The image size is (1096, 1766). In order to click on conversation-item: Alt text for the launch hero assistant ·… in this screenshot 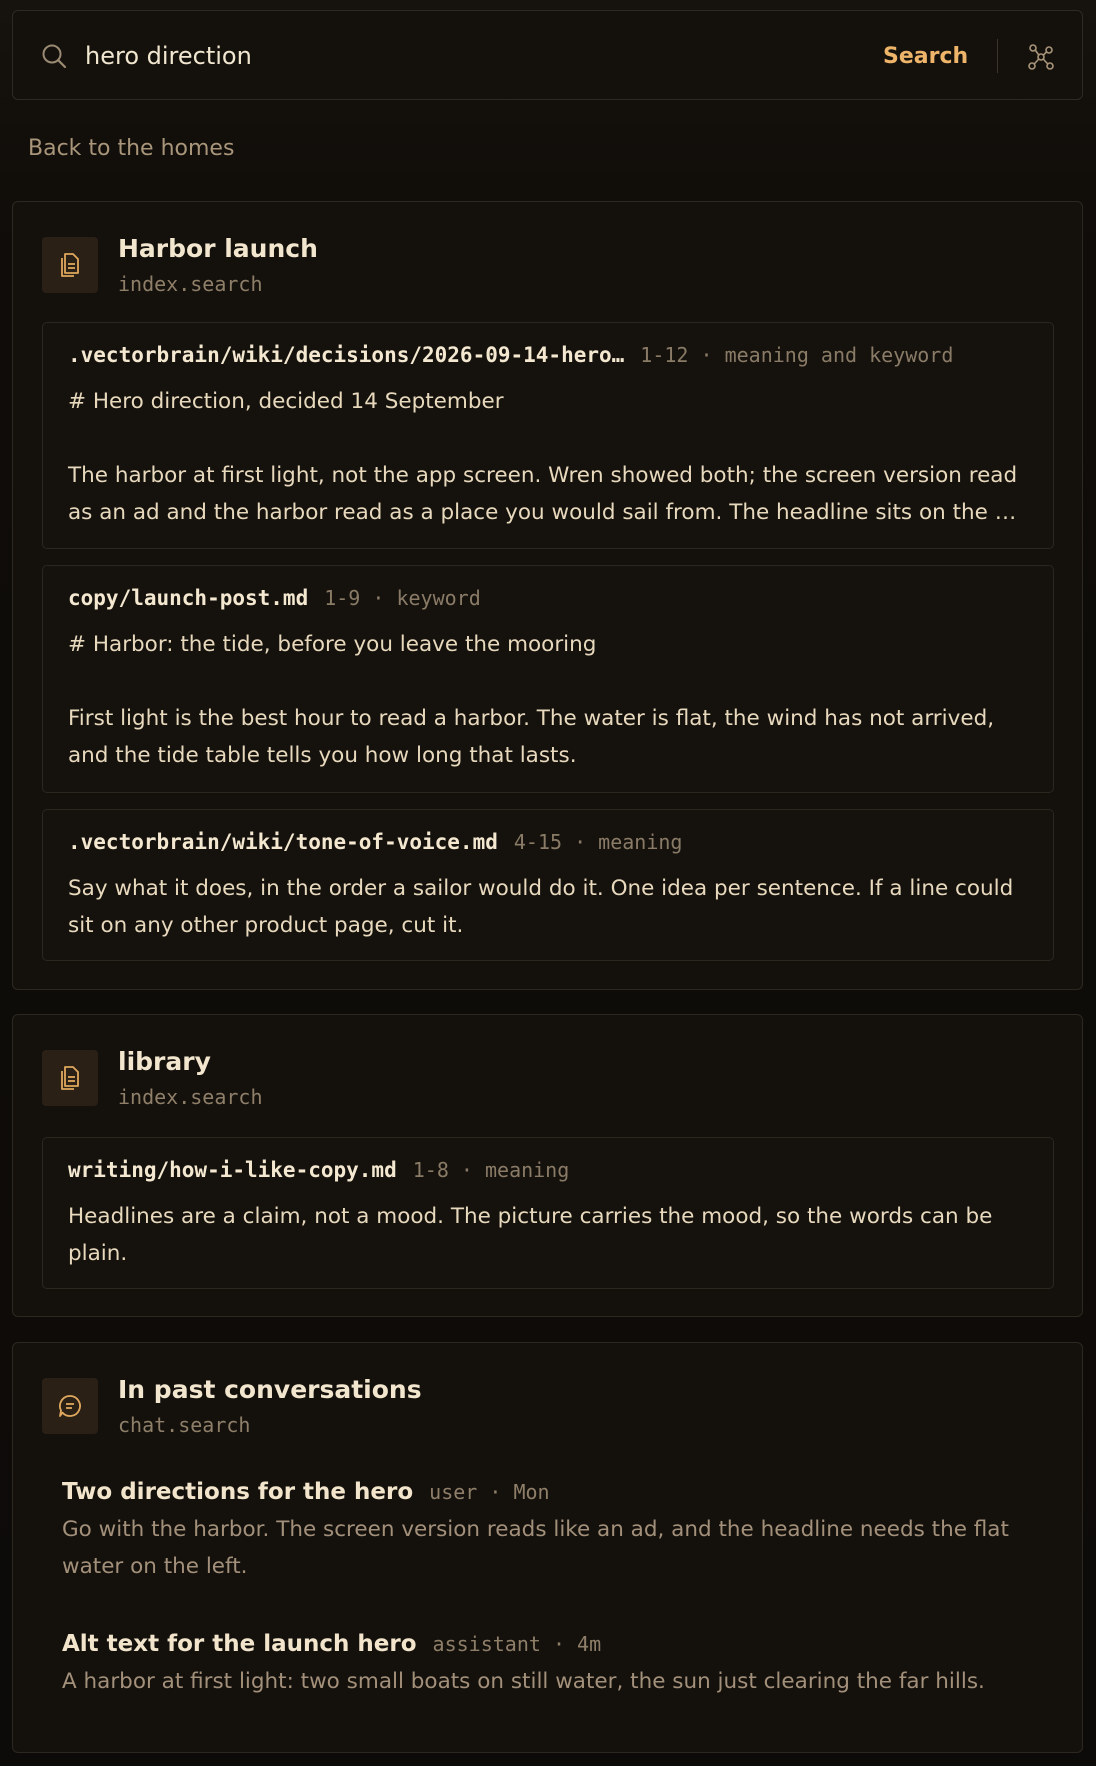, I will do `click(557, 1665)`.